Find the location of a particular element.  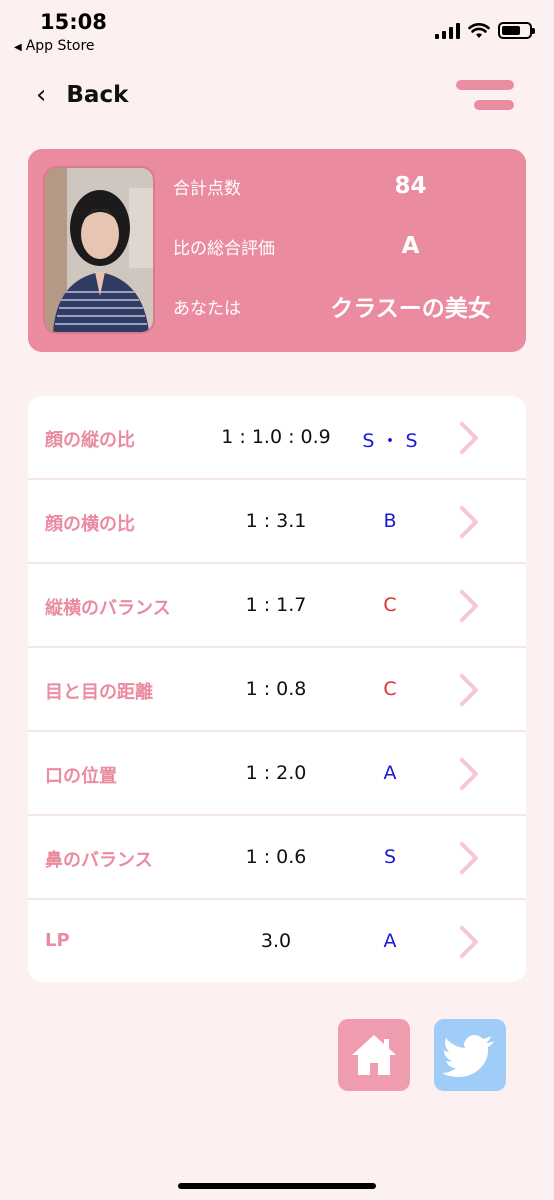

metric-grade: B is located at coordinates (390, 521).